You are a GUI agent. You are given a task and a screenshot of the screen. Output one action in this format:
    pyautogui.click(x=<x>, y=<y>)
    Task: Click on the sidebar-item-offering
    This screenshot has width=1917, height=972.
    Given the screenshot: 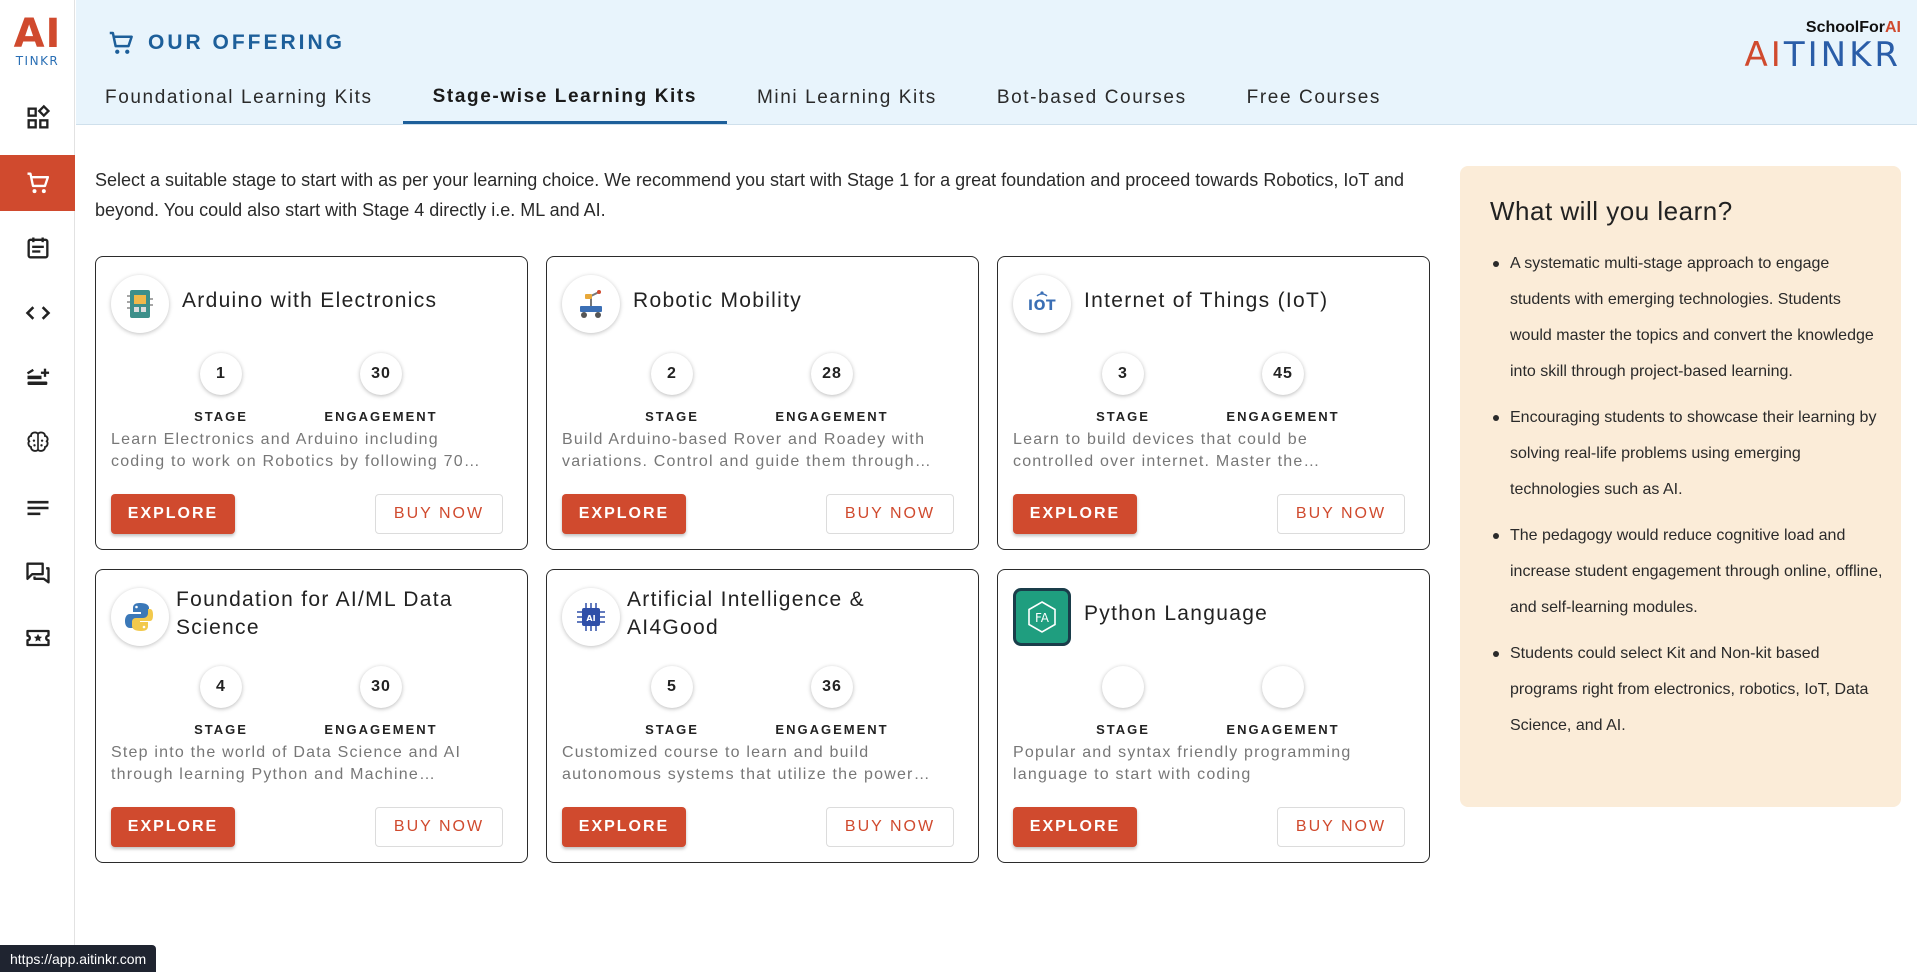 What is the action you would take?
    pyautogui.click(x=37, y=183)
    